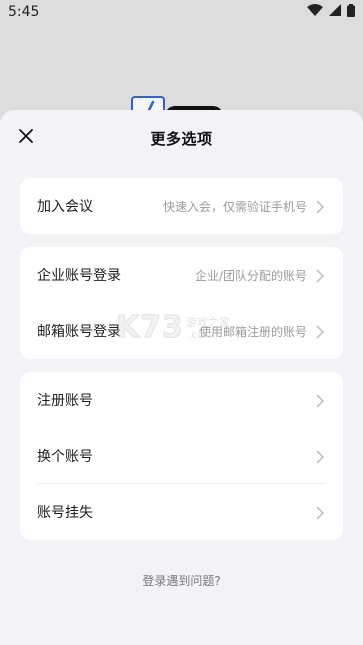  I want to click on options-group-meeting: 加入会议 快速入会，仅需验证手机号, so click(181, 206).